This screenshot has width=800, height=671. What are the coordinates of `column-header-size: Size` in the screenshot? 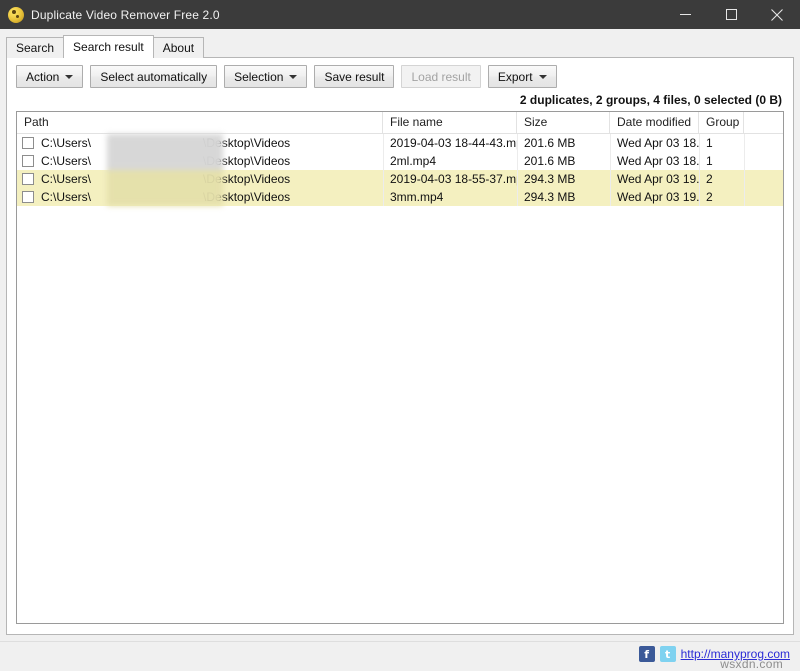 It's located at (563, 122).